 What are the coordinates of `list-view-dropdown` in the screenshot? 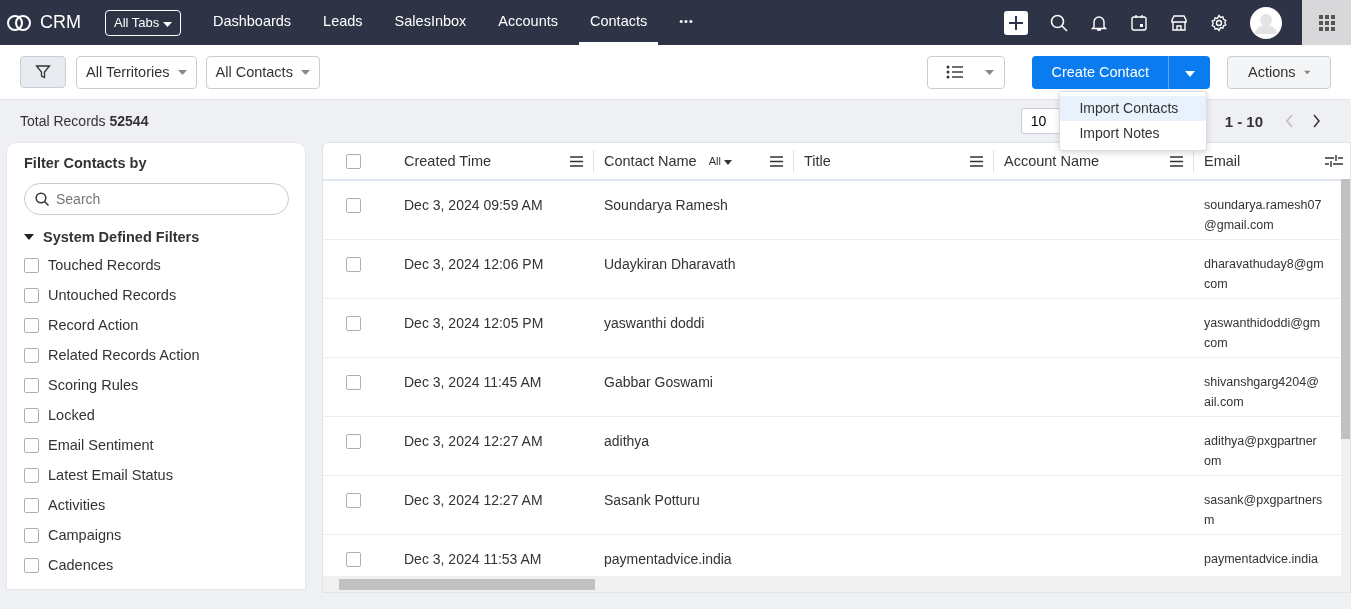 It's located at (966, 72).